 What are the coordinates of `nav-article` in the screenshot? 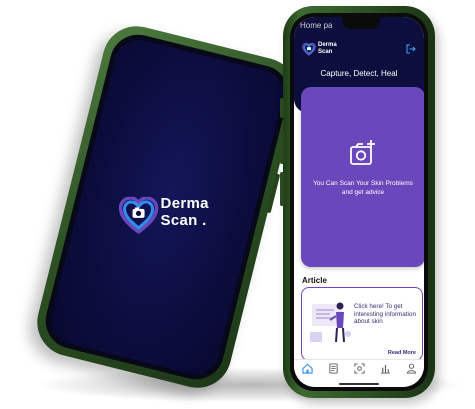 It's located at (333, 371).